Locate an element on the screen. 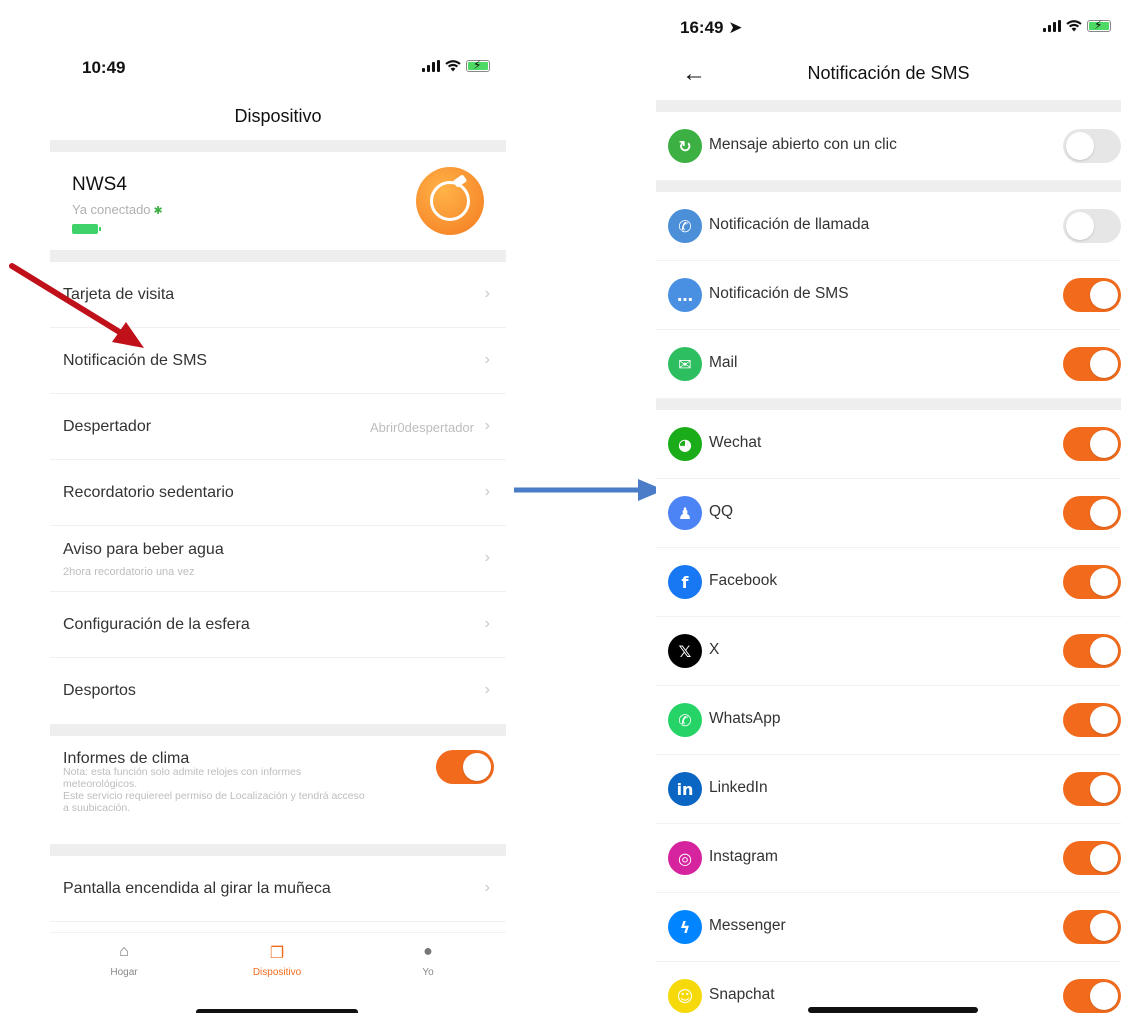 The image size is (1121, 1013). device-icon: ❐ is located at coordinates (277, 953).